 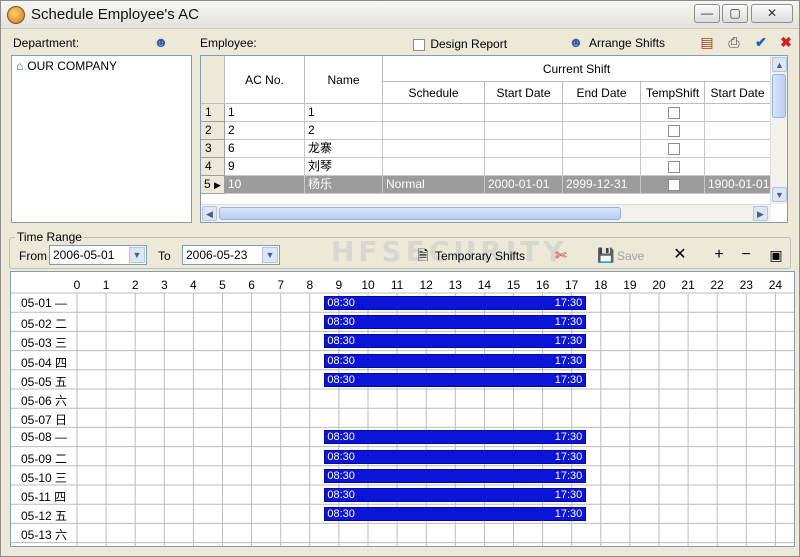 I want to click on tree-item-our-company: ⌂ OUR COMPANY, so click(x=66, y=66).